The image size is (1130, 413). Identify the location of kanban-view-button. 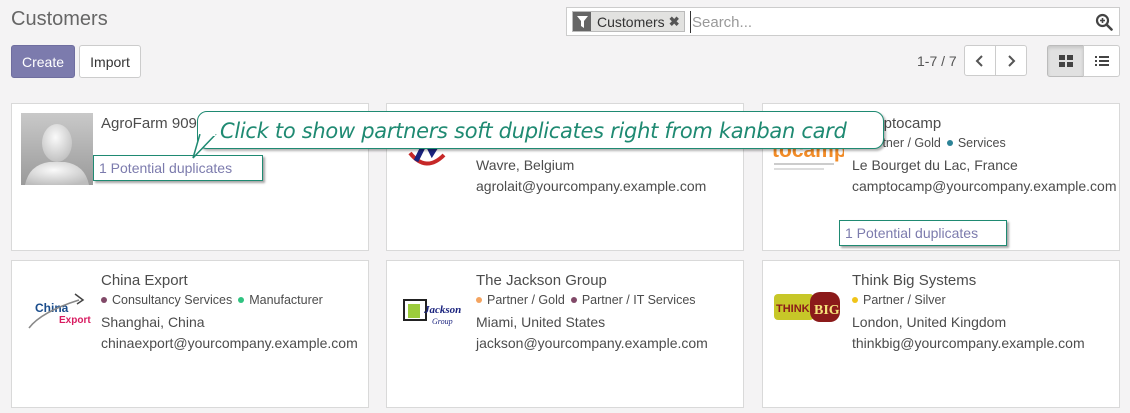
(1065, 61).